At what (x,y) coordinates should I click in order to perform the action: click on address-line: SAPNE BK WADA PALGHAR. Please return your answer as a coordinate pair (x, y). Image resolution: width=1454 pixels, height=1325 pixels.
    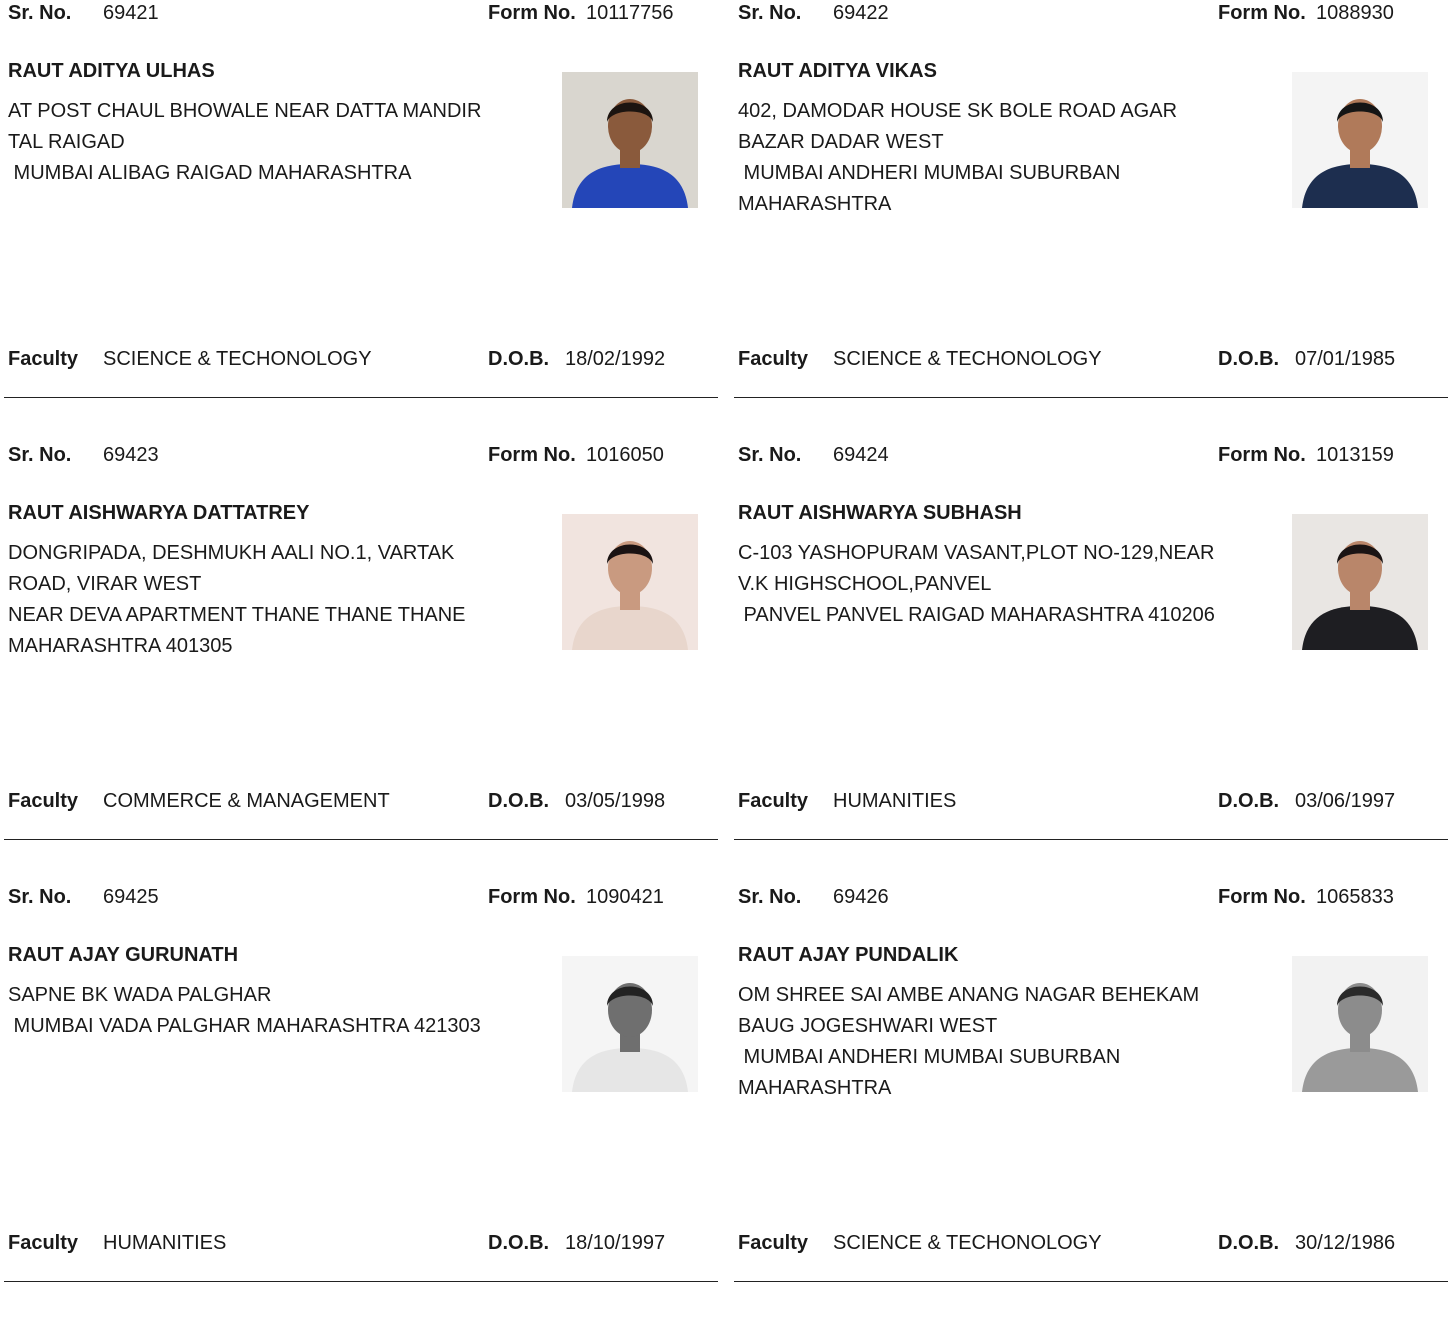
    Looking at the image, I should click on (140, 995).